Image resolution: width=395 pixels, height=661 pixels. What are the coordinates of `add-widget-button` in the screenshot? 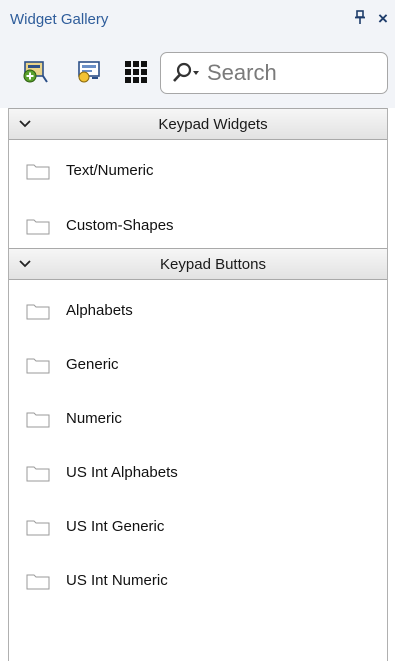 It's located at (35, 71).